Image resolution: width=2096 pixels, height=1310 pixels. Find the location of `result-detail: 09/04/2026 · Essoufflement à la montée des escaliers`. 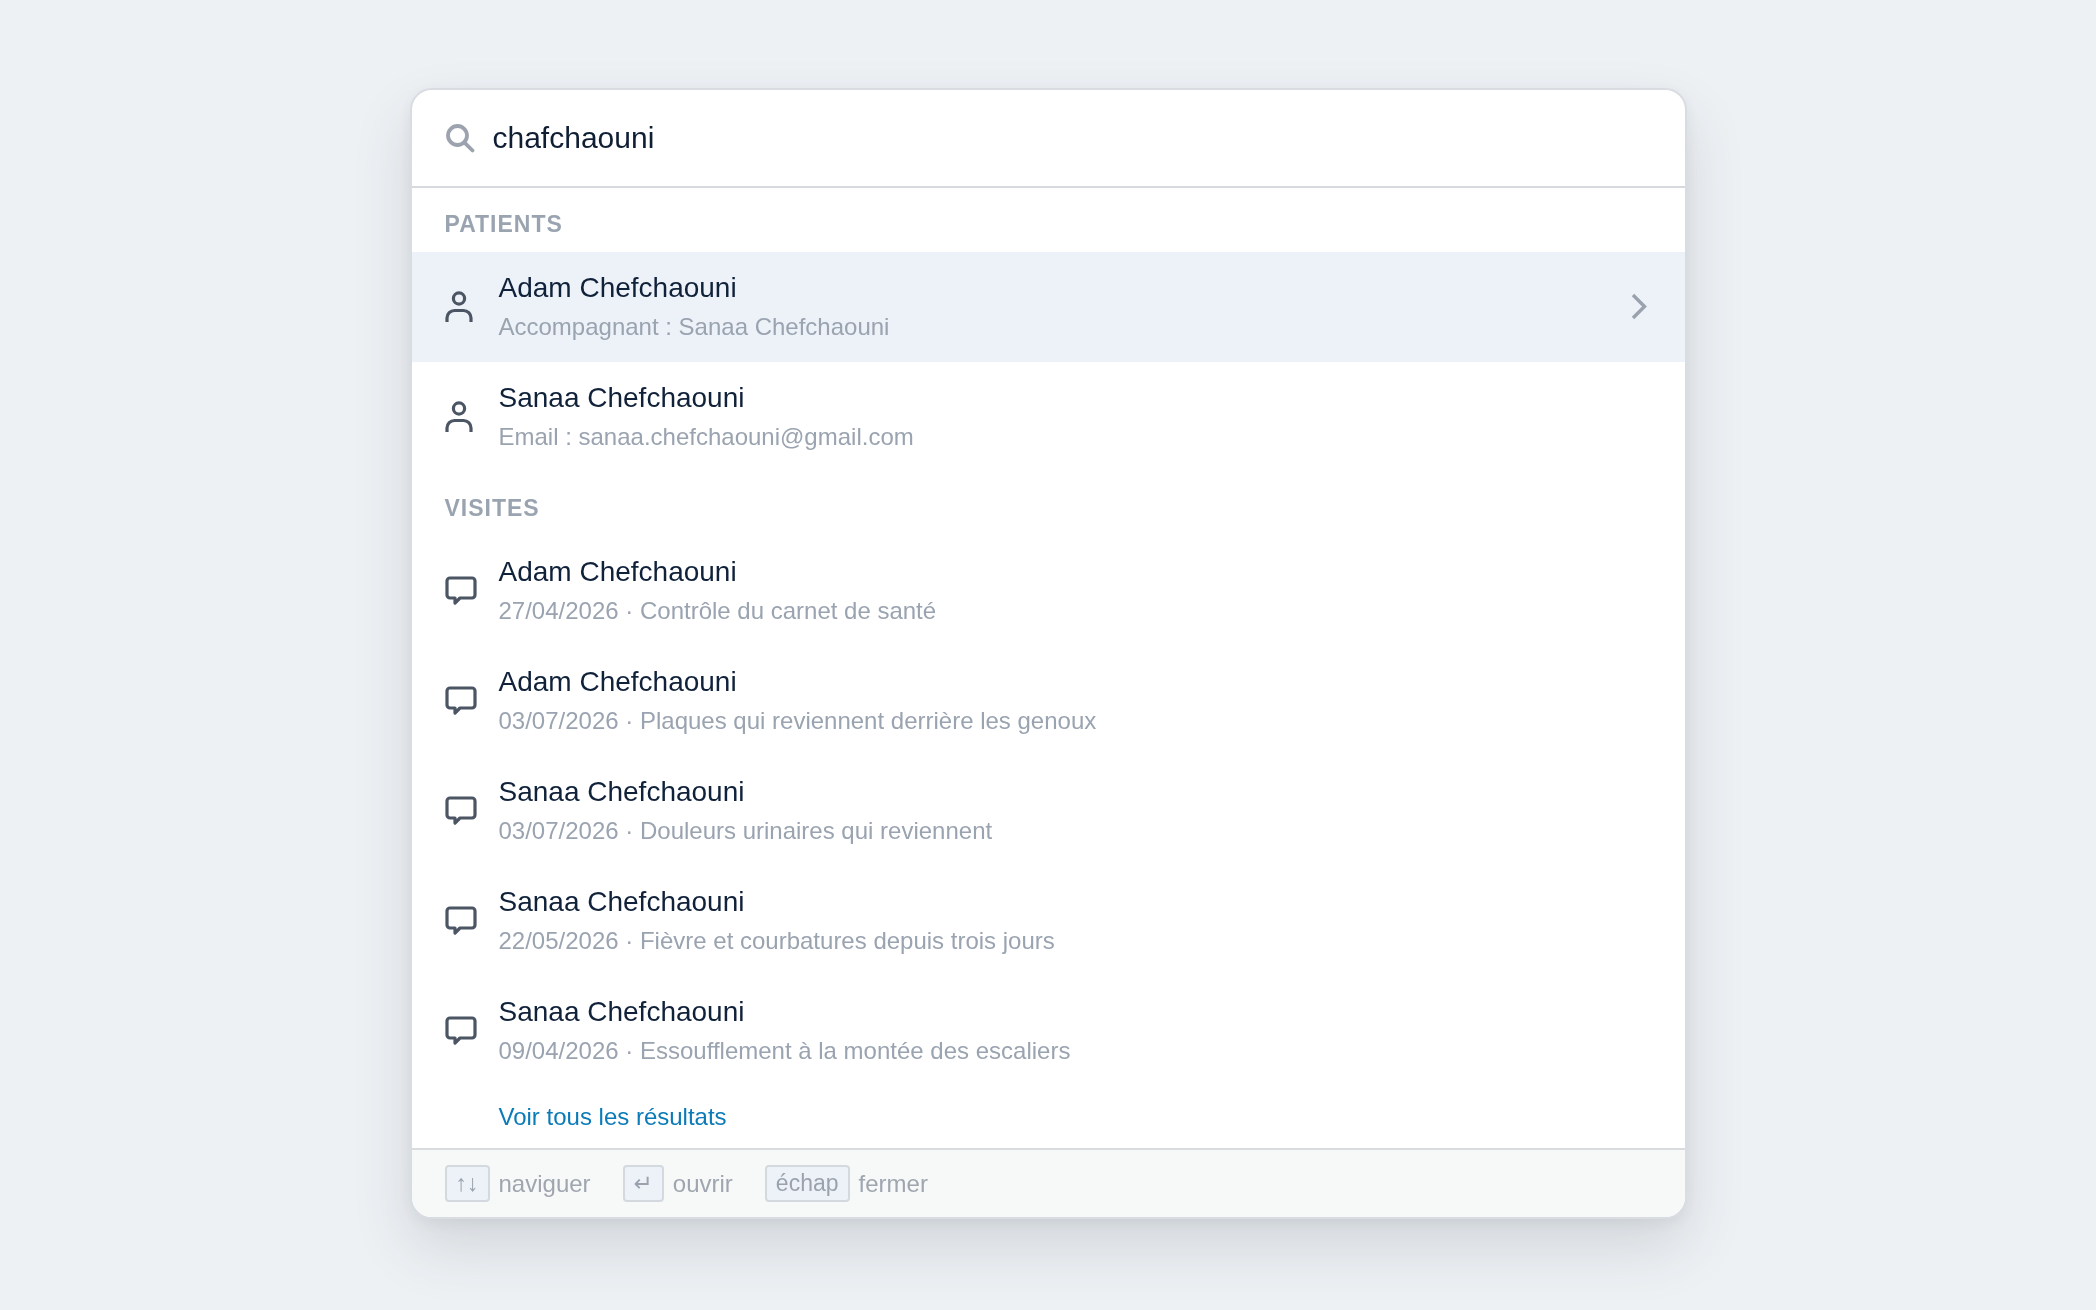

result-detail: 09/04/2026 · Essoufflement à la montée des escaliers is located at coordinates (784, 1051).